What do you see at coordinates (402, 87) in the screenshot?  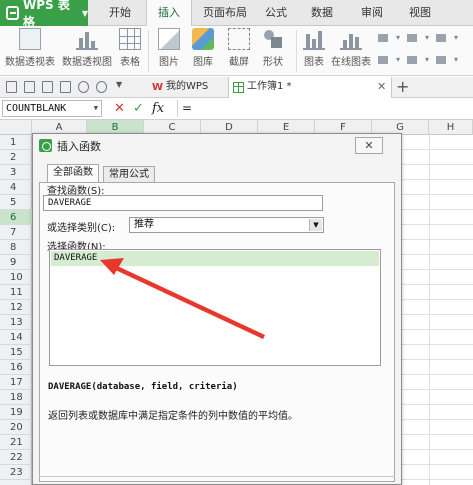 I see `new-tab-icon: +` at bounding box center [402, 87].